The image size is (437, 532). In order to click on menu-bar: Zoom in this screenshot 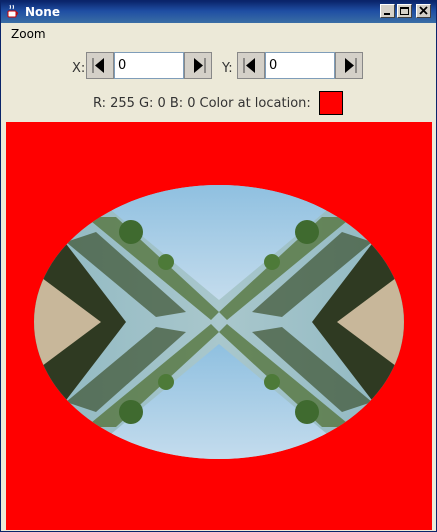, I will do `click(218, 34)`.